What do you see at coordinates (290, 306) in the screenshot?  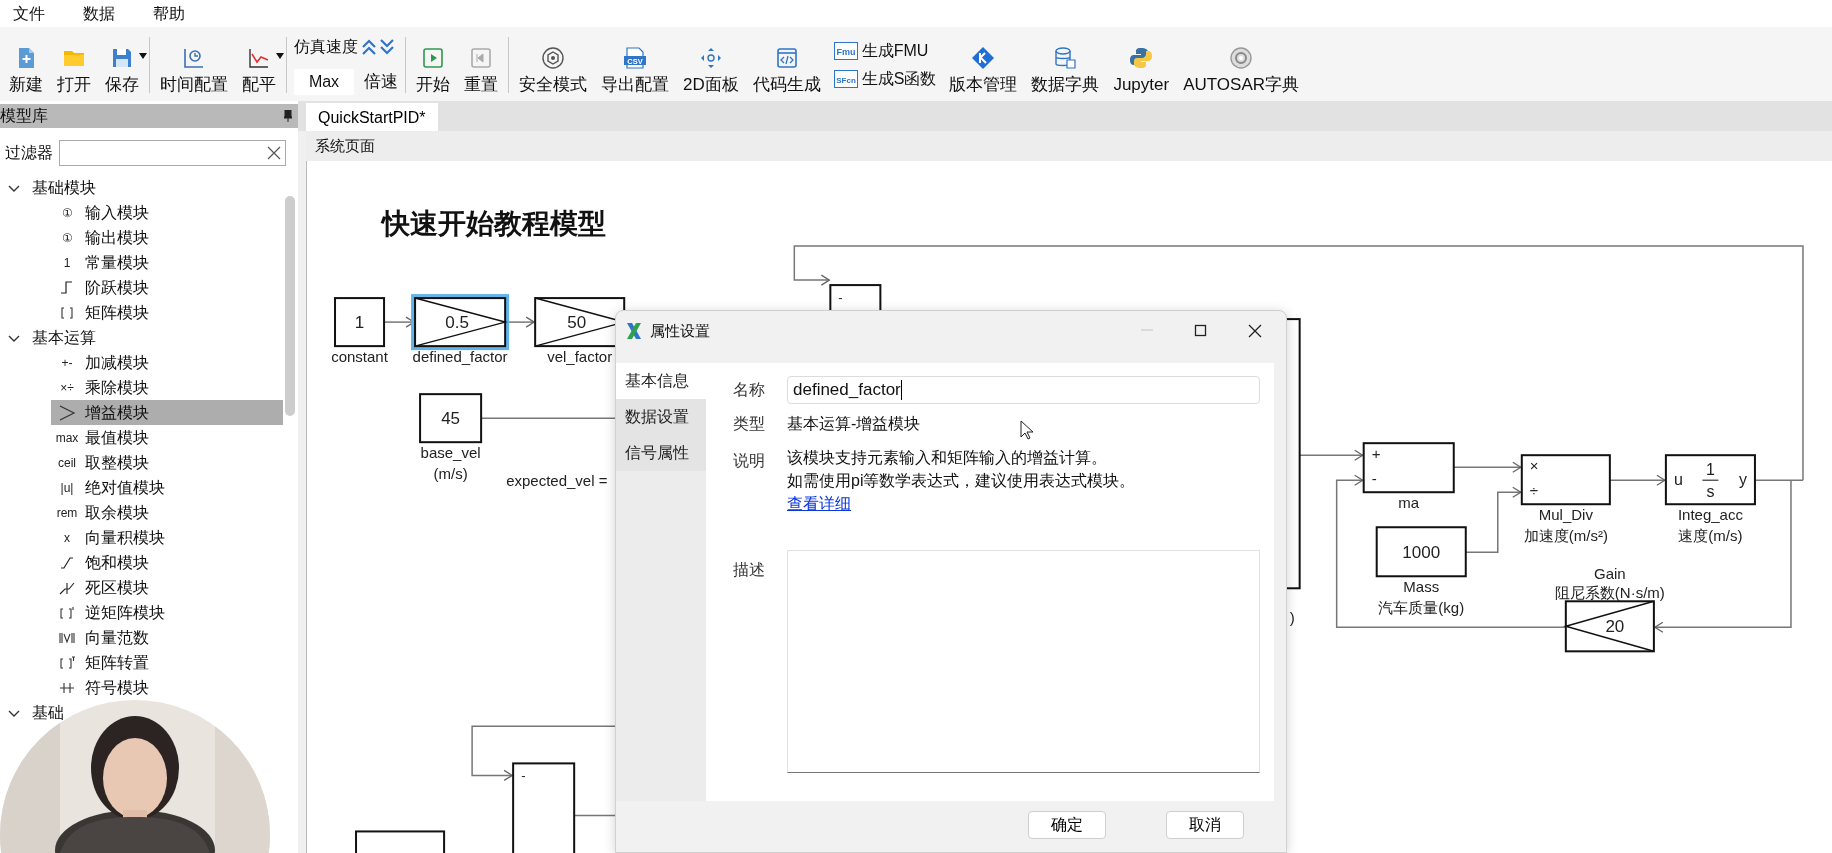 I see `scrollbar-thumb` at bounding box center [290, 306].